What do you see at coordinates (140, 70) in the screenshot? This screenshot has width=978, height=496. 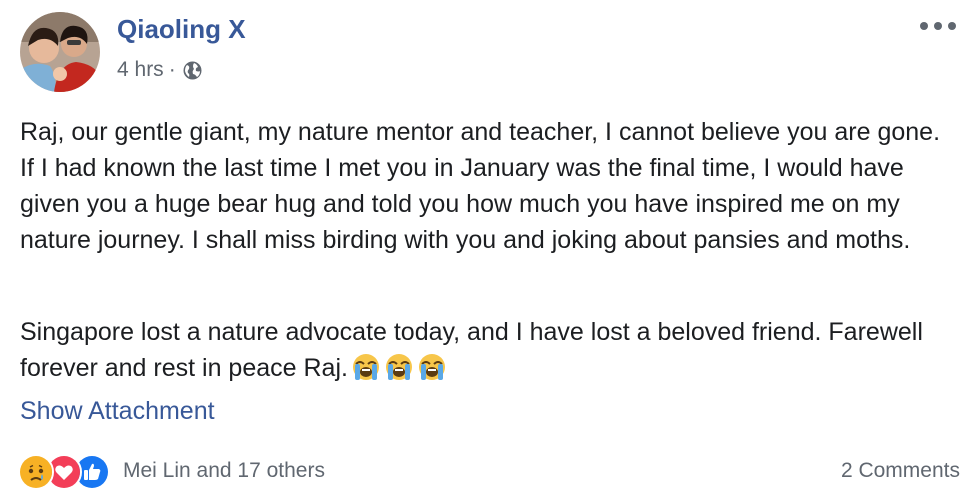 I see `post-timestamp: 4 hrs` at bounding box center [140, 70].